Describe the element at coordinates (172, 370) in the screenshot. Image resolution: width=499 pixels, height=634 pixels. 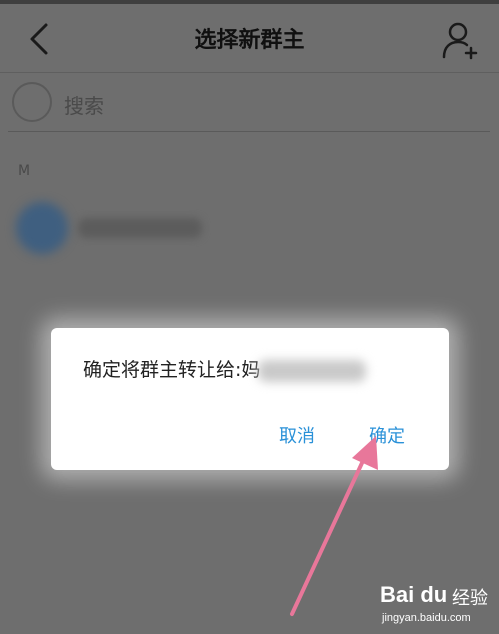
I see `dialog-message-text: 确定将群主转让给:妈` at that location.